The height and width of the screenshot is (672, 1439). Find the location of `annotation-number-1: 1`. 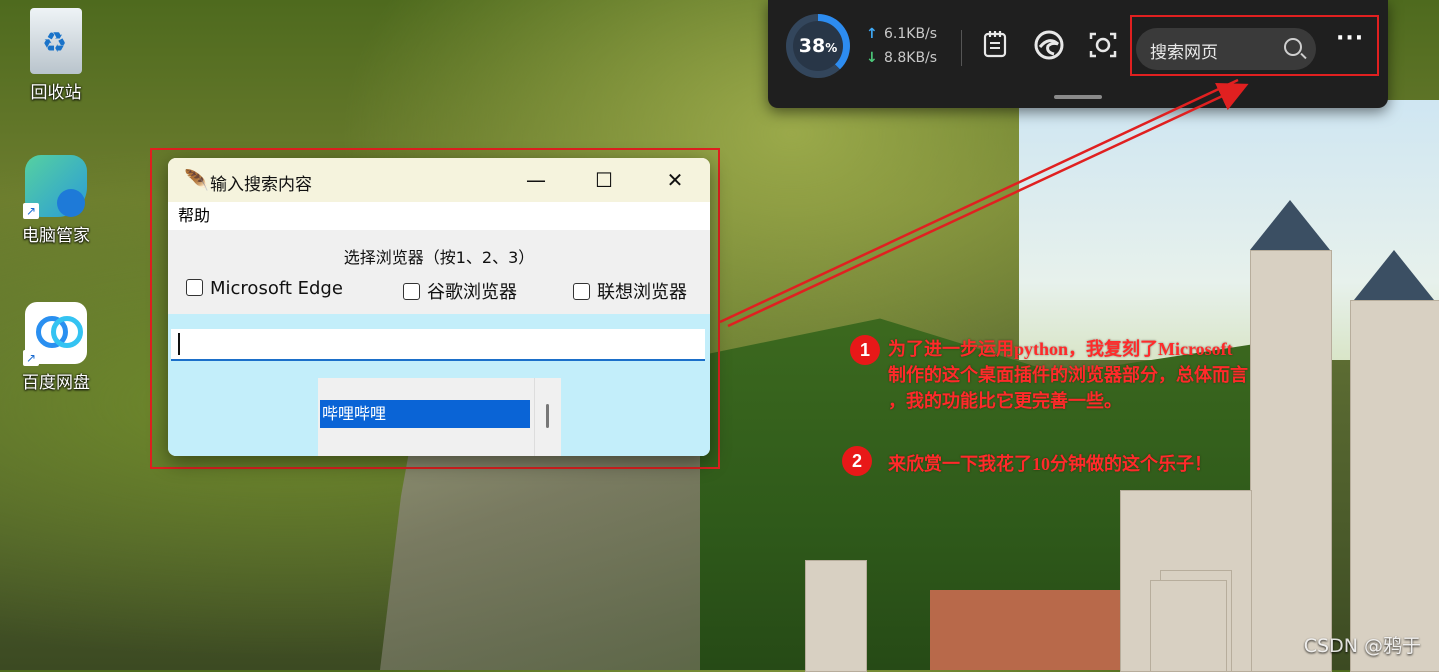

annotation-number-1: 1 is located at coordinates (865, 350).